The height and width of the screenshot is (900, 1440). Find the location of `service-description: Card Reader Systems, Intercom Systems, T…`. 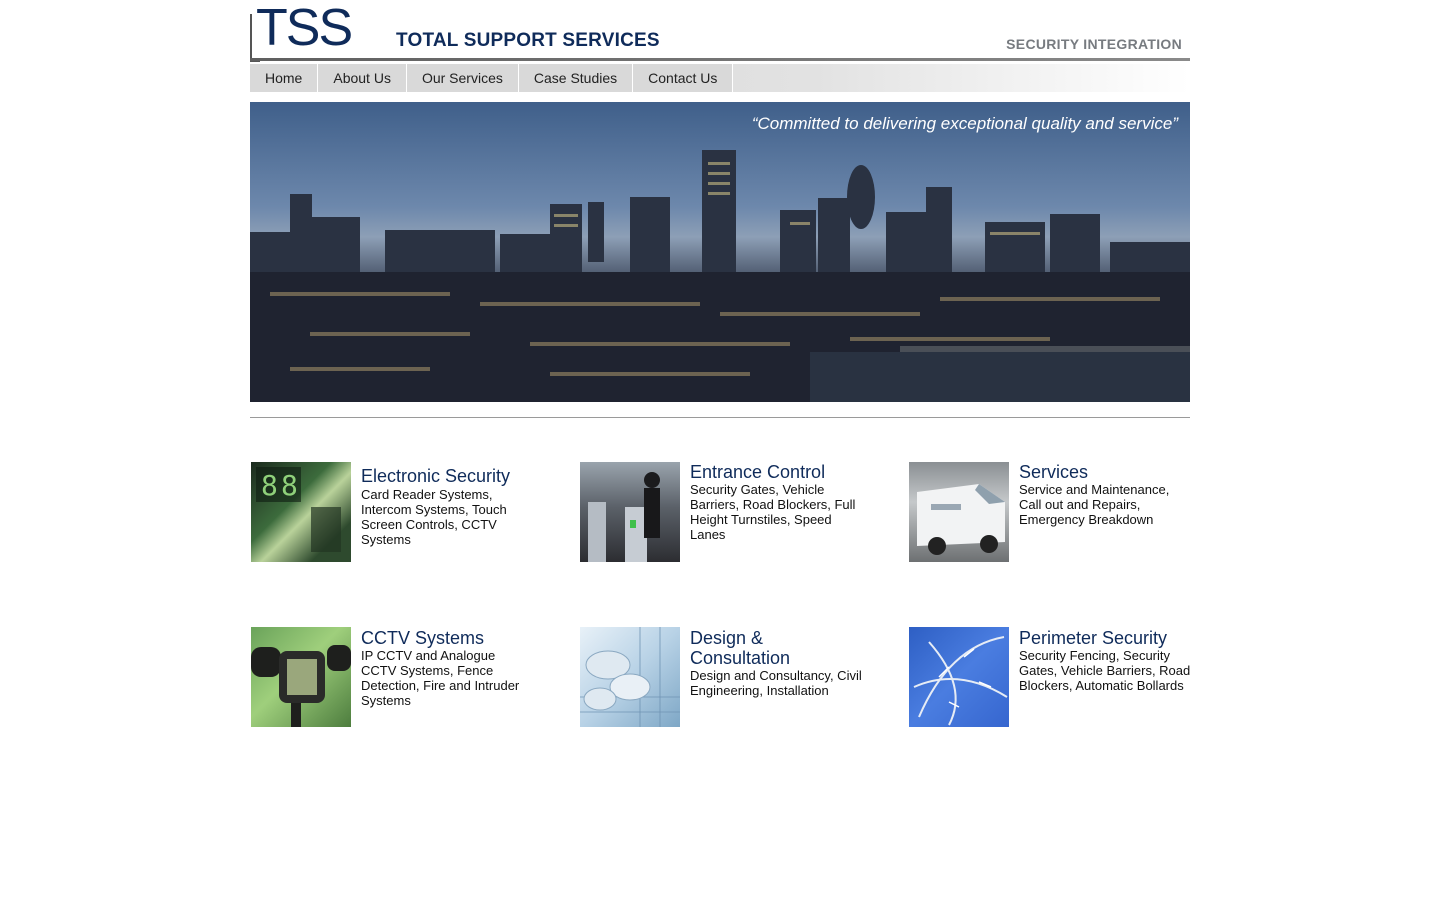

service-description: Card Reader Systems, Intercom Systems, T… is located at coordinates (434, 517).